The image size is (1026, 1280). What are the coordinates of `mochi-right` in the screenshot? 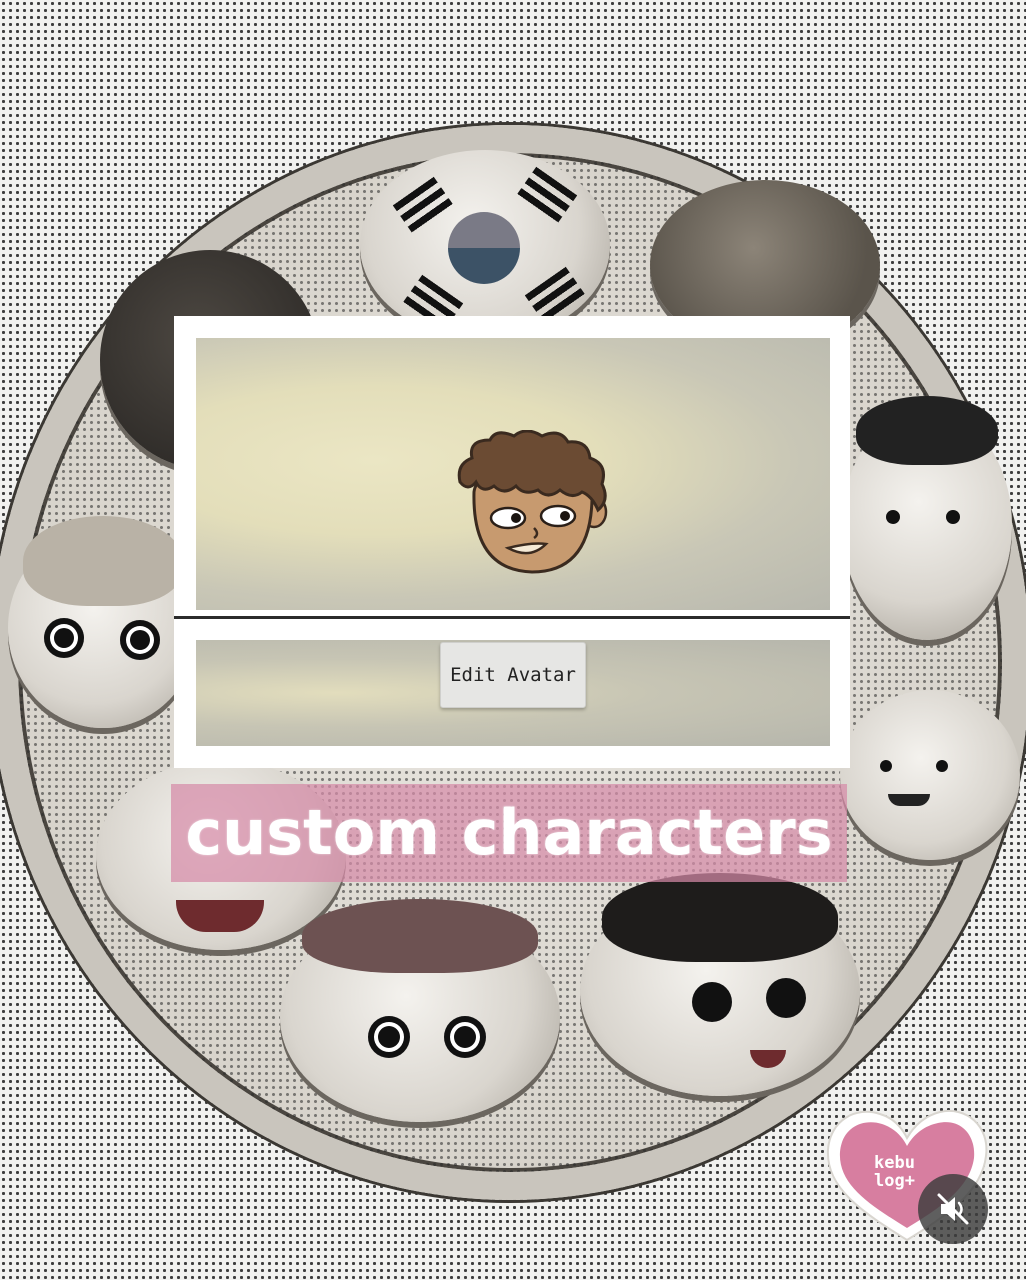 It's located at (927, 518).